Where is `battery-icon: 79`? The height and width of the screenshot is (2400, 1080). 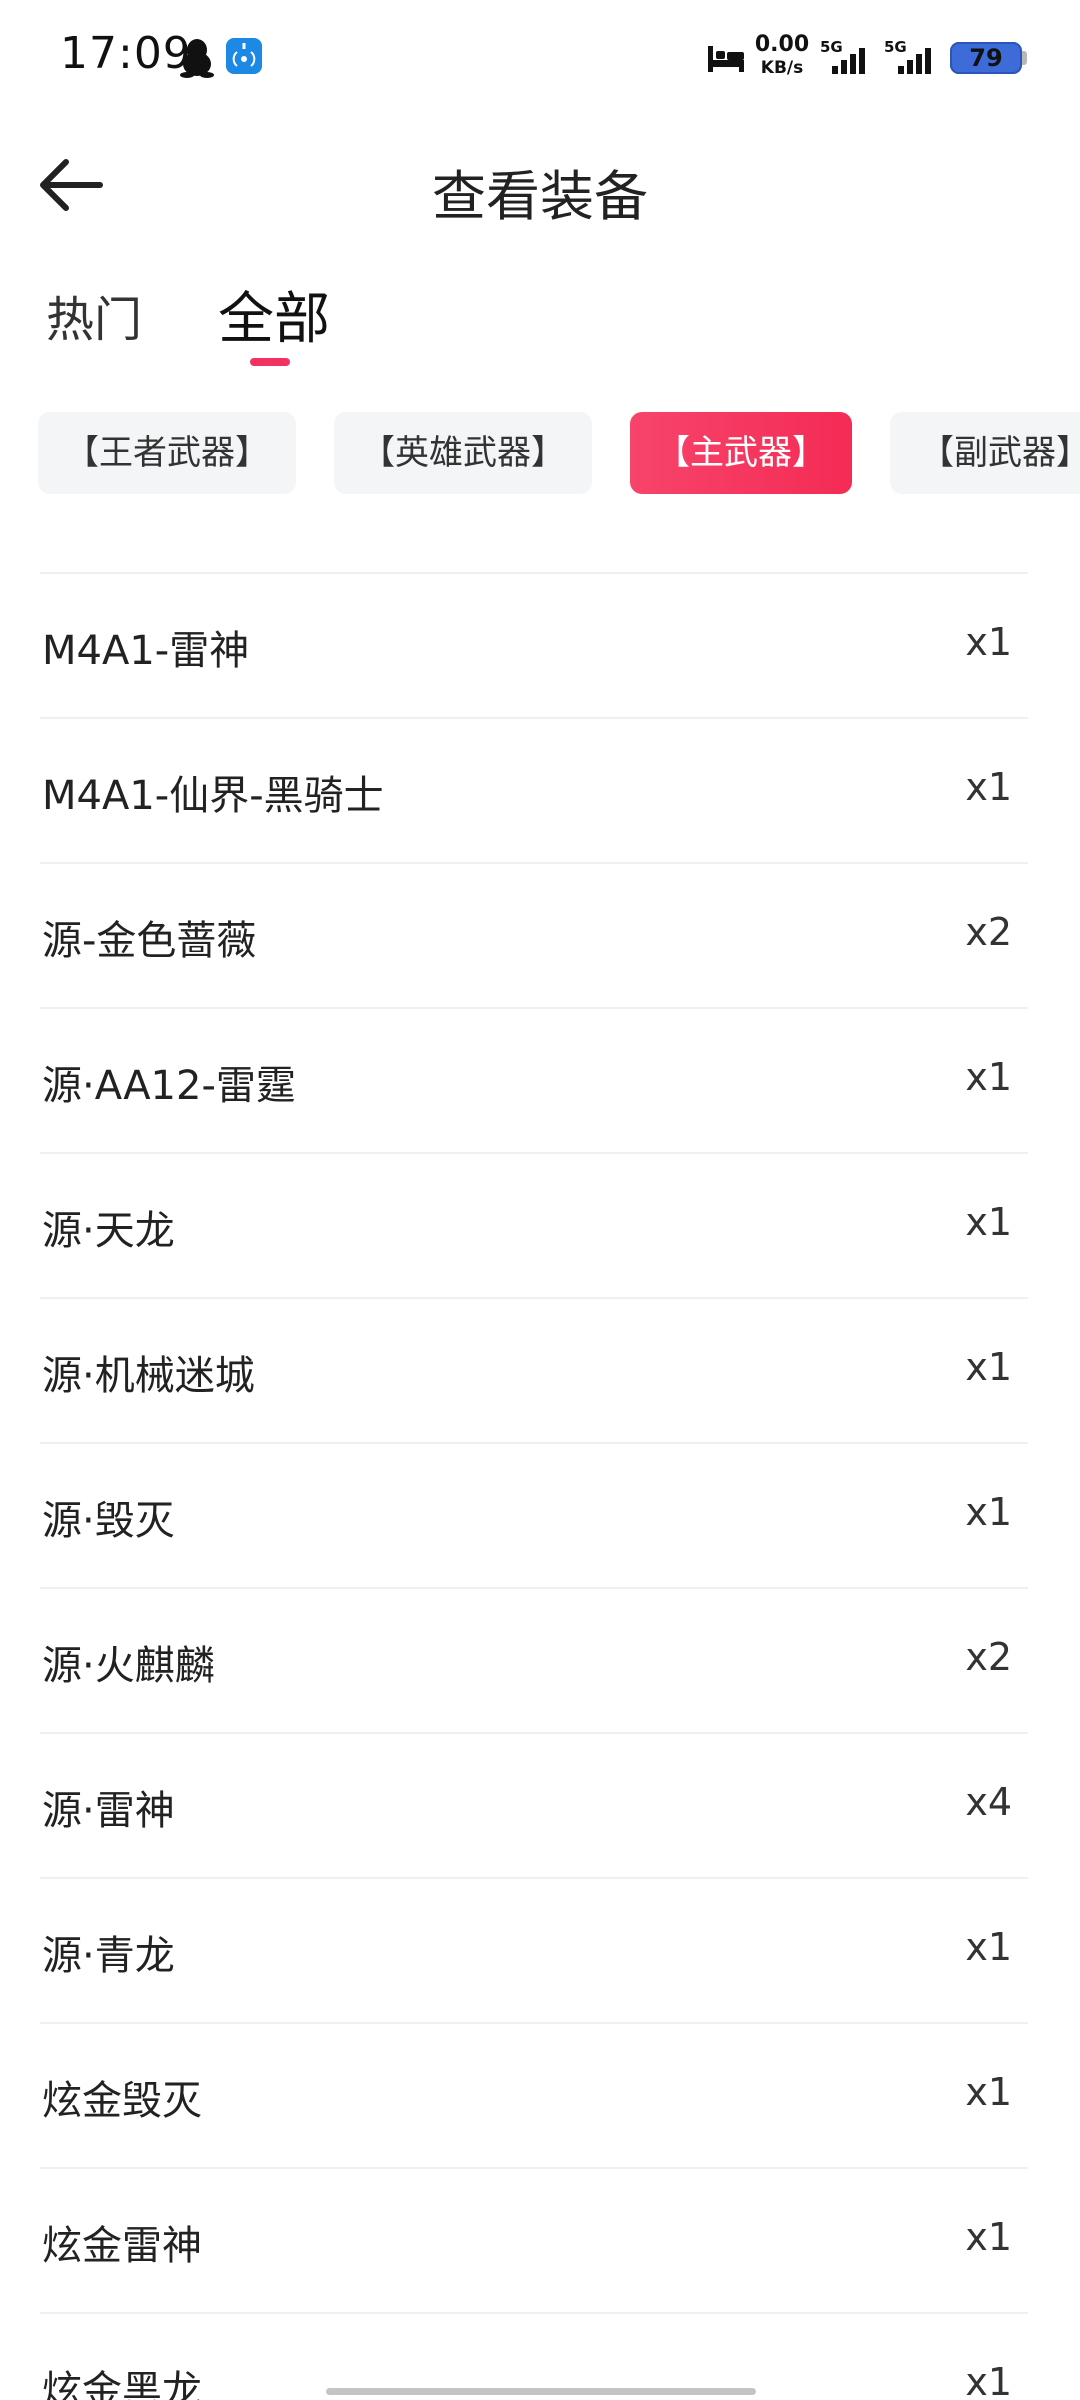
battery-icon: 79 is located at coordinates (986, 58).